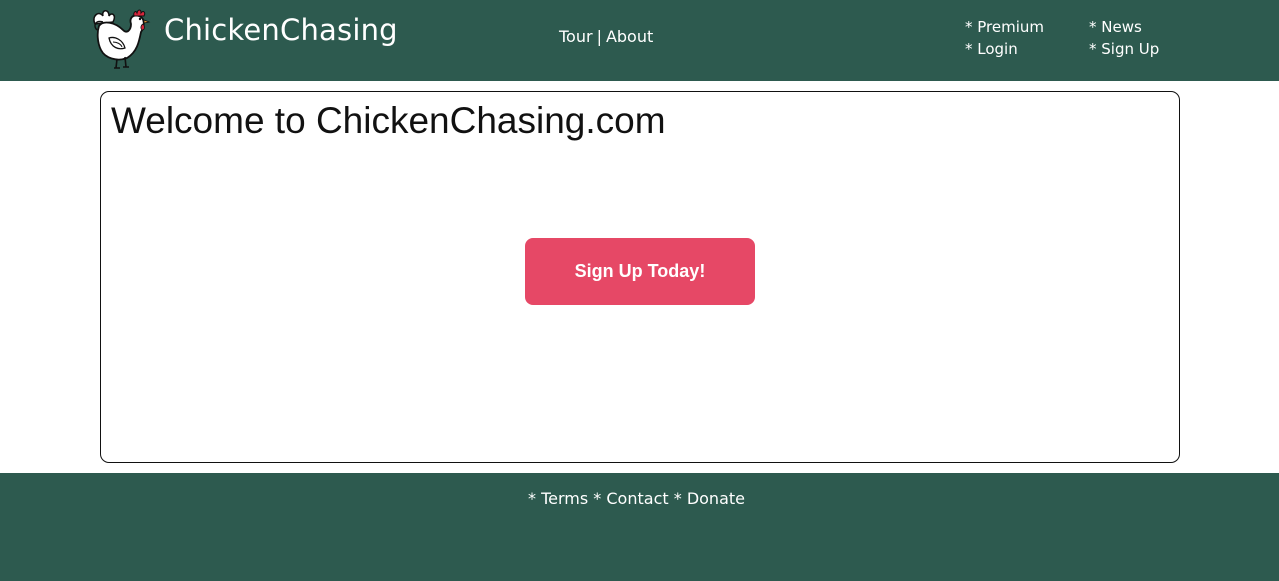 Image resolution: width=1279 pixels, height=581 pixels. What do you see at coordinates (576, 36) in the screenshot?
I see `nav-tour-link: Tour` at bounding box center [576, 36].